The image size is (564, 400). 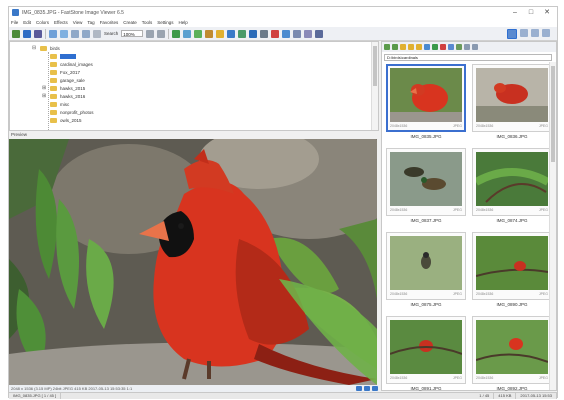 What do you see at coordinates (132, 33) in the screenshot?
I see `zoom-select: 100%` at bounding box center [132, 33].